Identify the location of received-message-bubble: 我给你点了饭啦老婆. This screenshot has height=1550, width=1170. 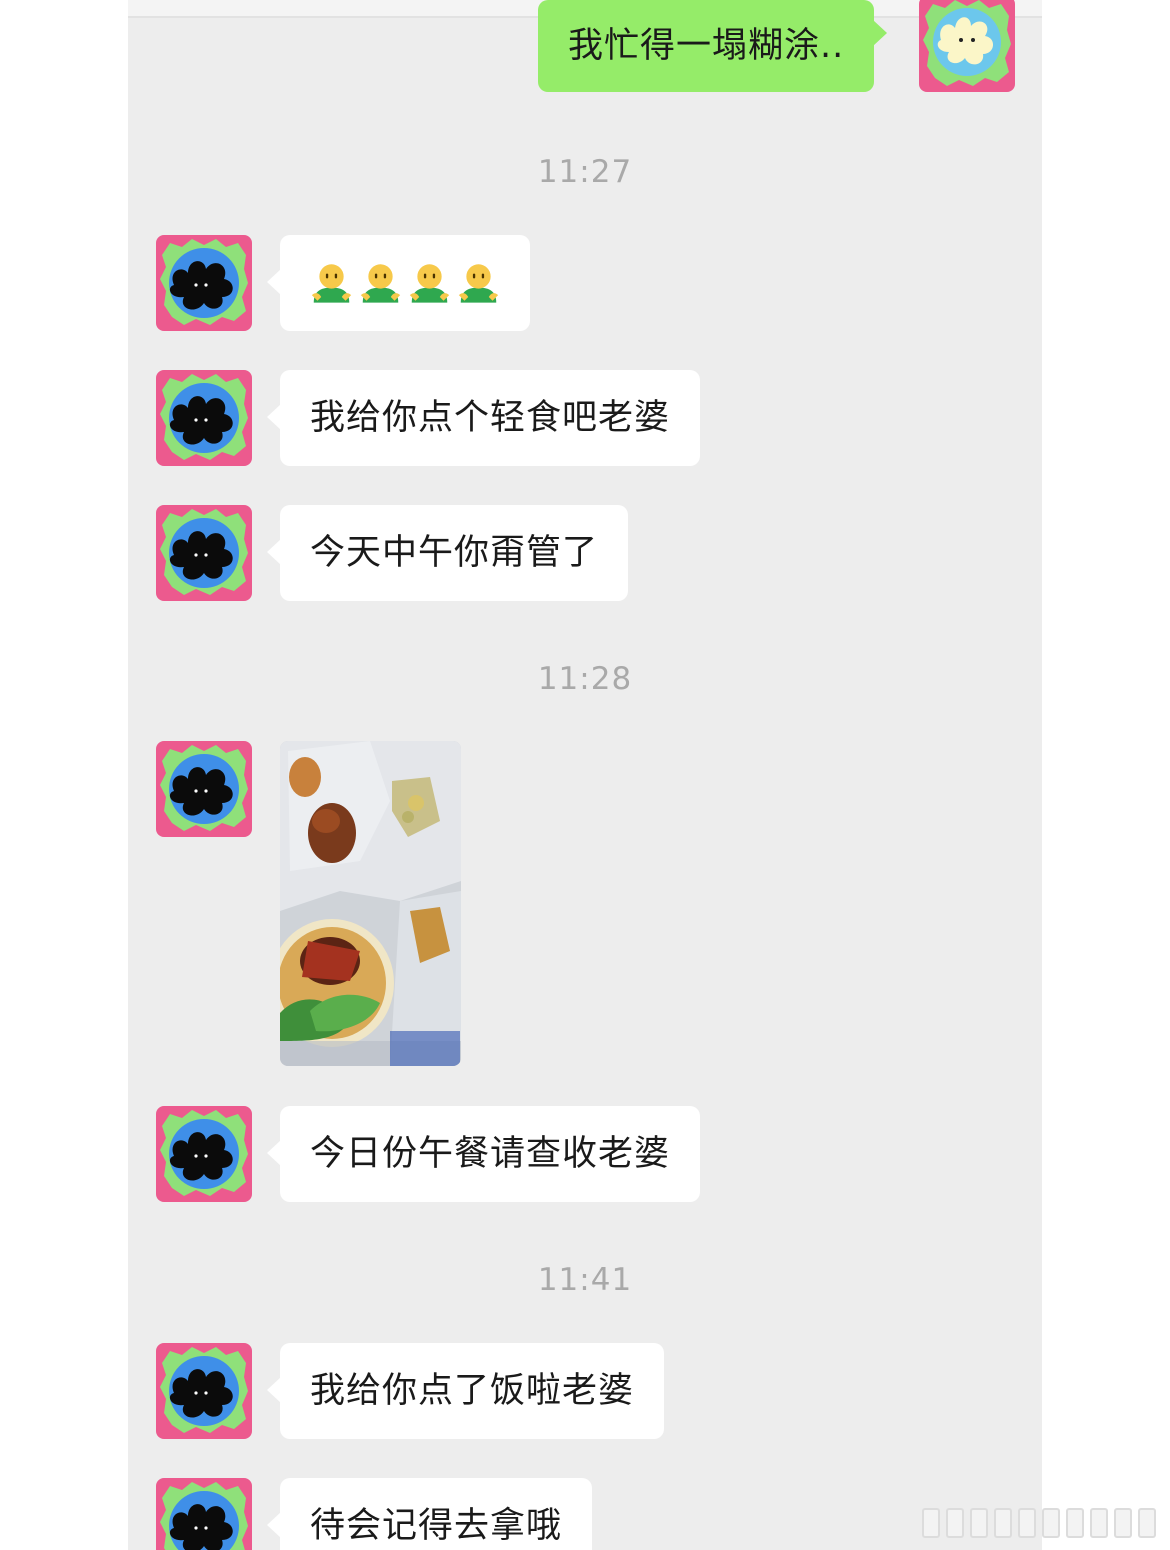
(465, 1391).